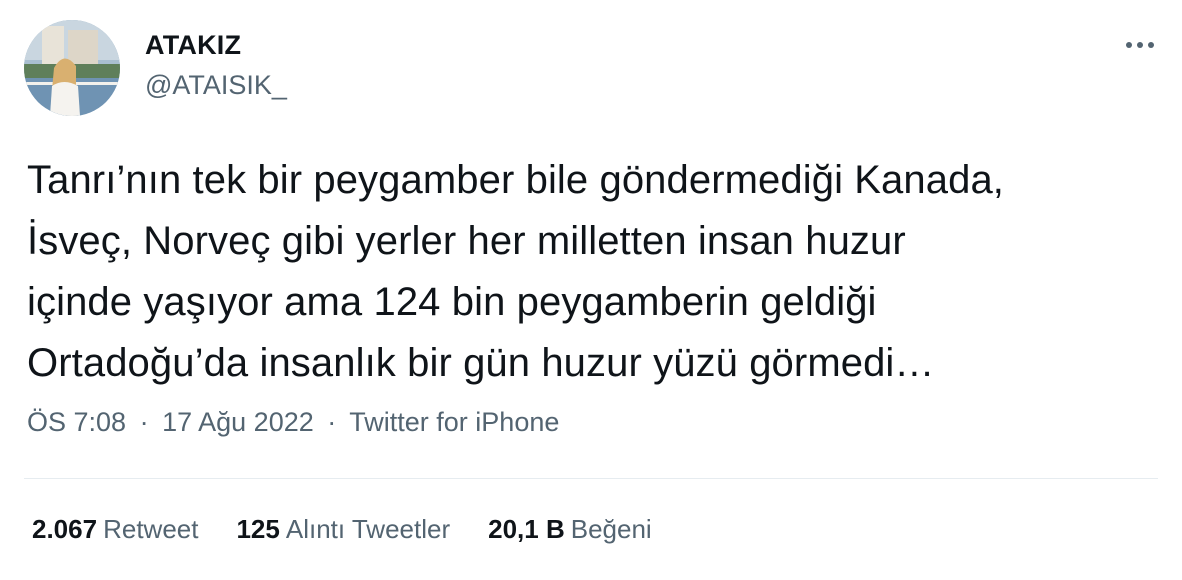 This screenshot has width=1182, height=580. What do you see at coordinates (368, 529) in the screenshot?
I see `quote-label: Alıntı Tweetler` at bounding box center [368, 529].